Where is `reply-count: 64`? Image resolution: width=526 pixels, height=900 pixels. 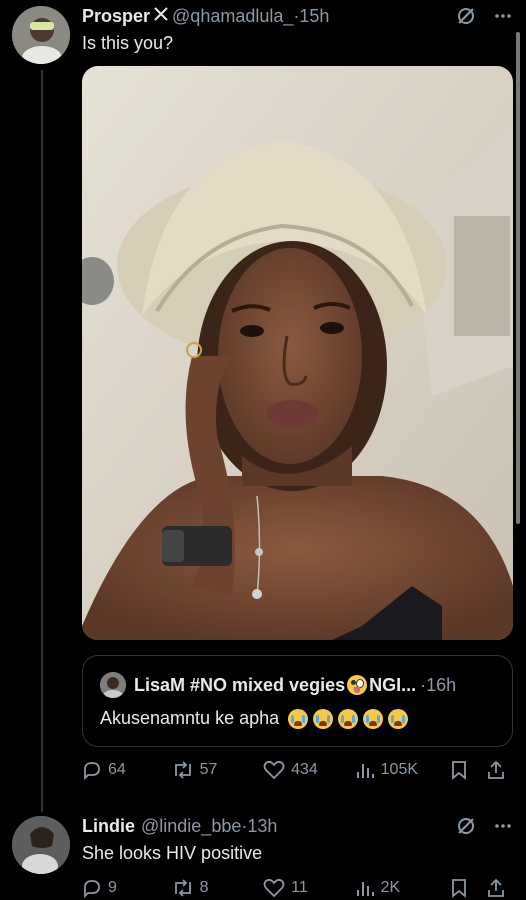
reply-count: 64 is located at coordinates (117, 769).